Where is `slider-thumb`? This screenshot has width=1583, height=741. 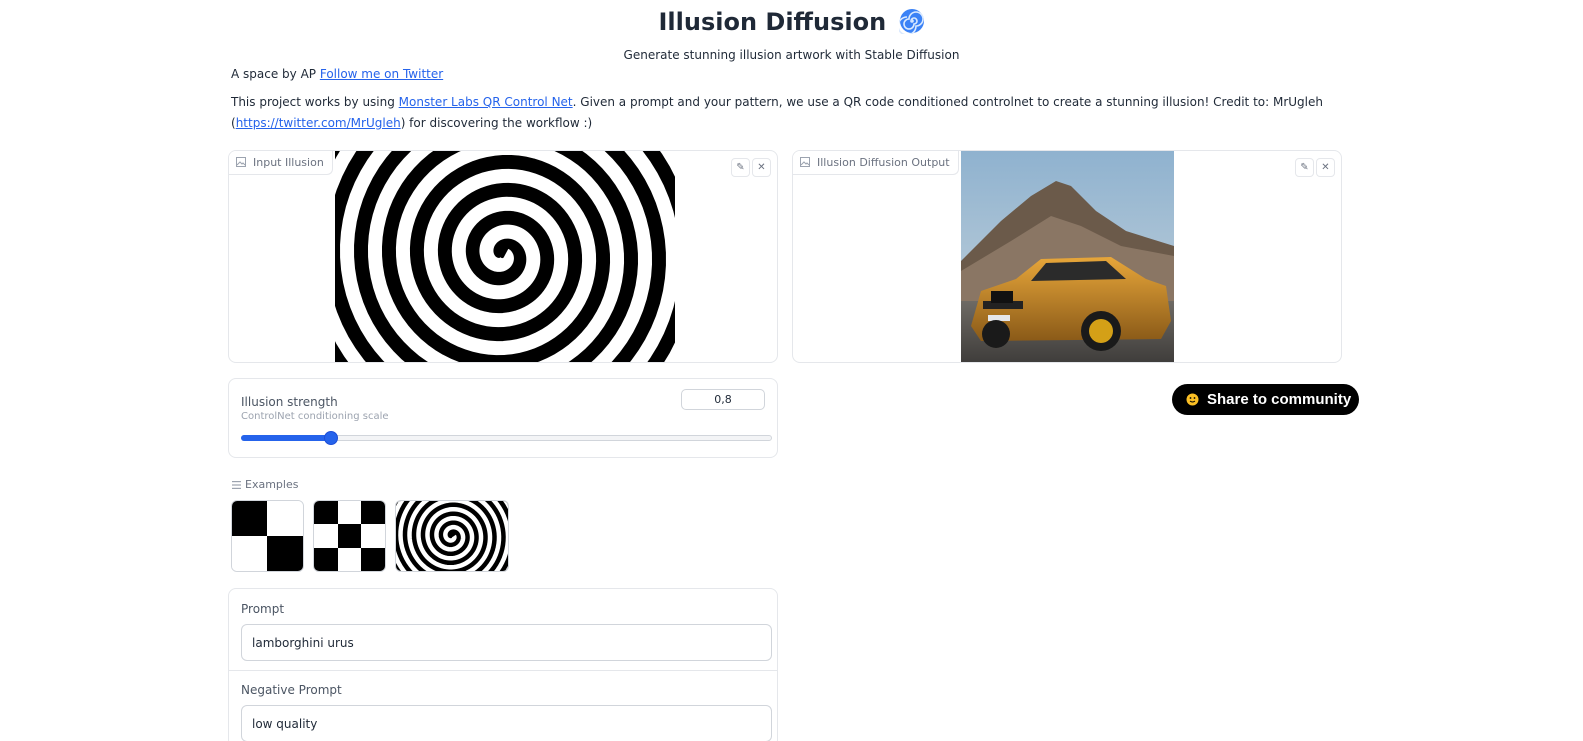
slider-thumb is located at coordinates (331, 438).